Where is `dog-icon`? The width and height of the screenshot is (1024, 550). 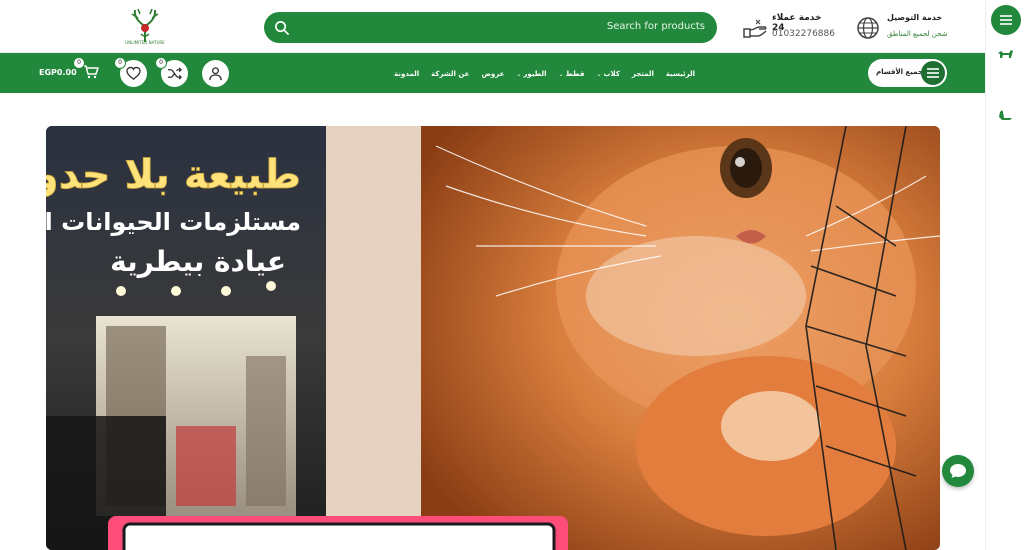 dog-icon is located at coordinates (1005, 54).